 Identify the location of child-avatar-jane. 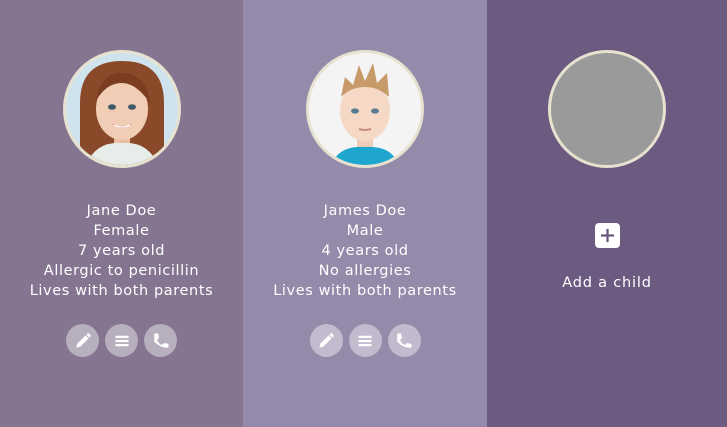
(121, 109).